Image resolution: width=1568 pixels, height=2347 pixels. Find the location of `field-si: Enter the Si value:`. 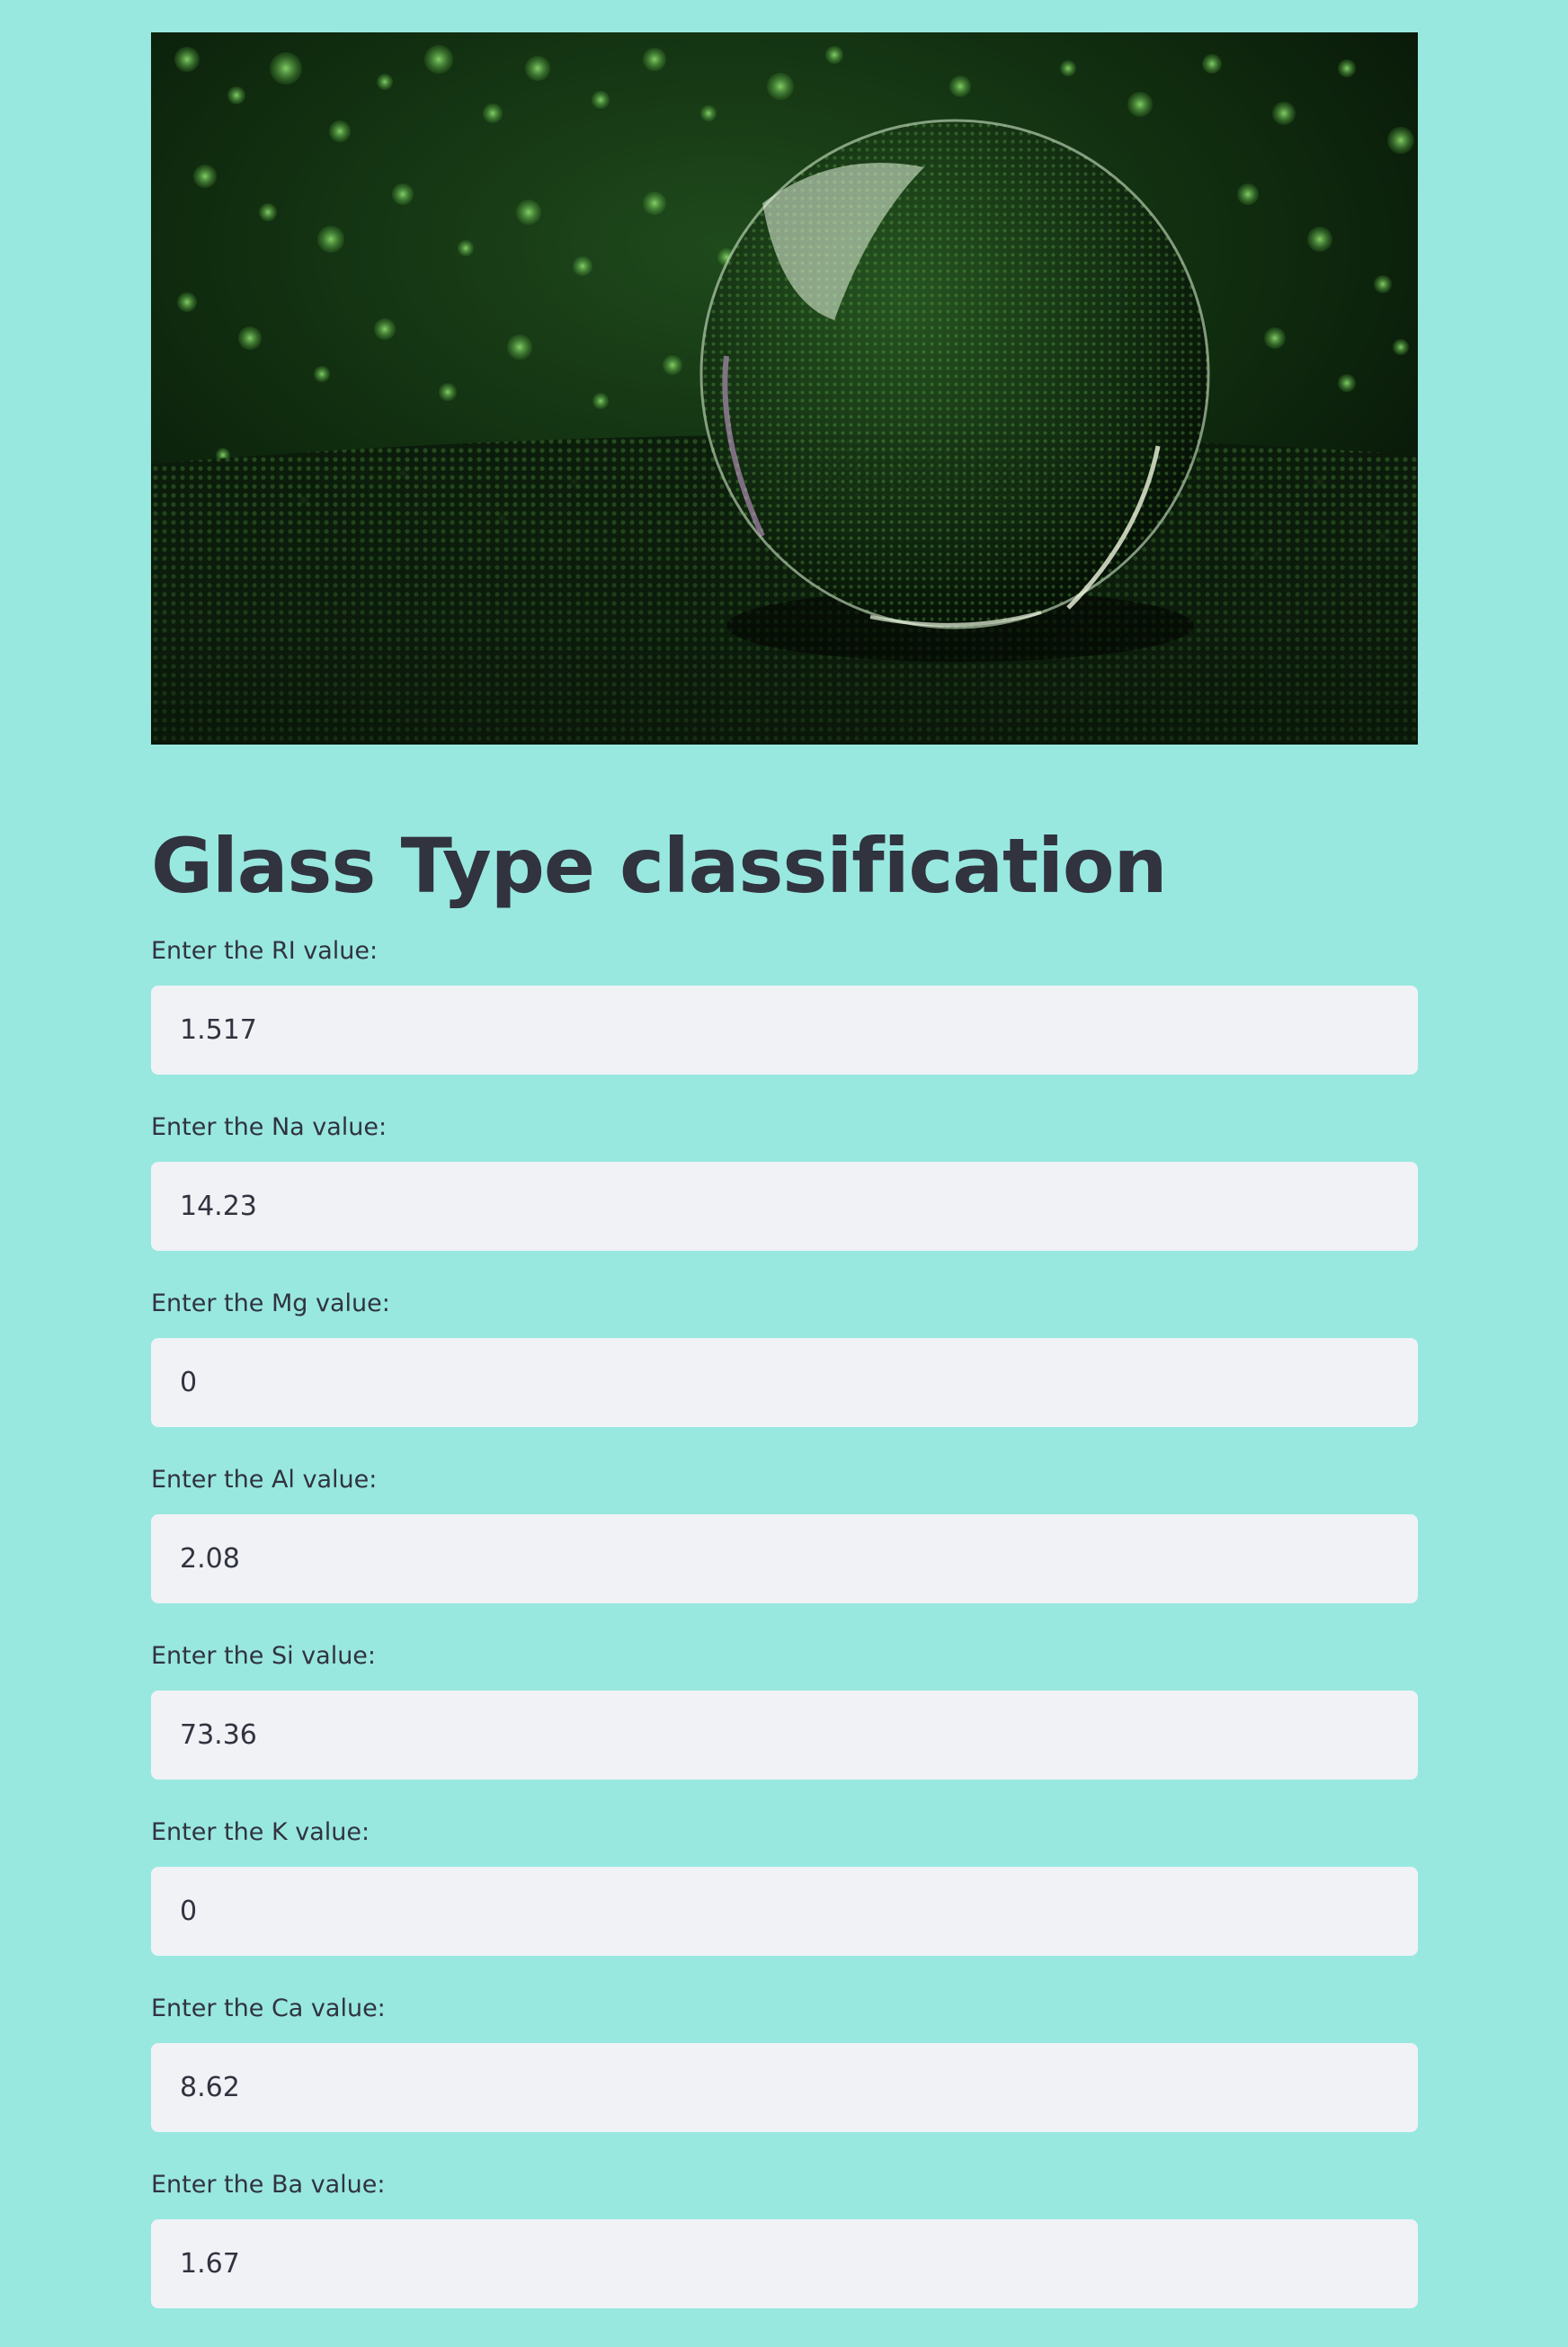

field-si: Enter the Si value: is located at coordinates (785, 1710).